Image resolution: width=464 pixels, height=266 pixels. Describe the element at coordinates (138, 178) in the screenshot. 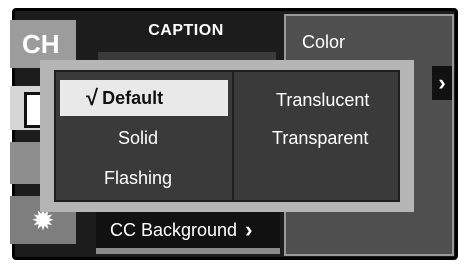

I see `option-flashing: Flashing` at that location.